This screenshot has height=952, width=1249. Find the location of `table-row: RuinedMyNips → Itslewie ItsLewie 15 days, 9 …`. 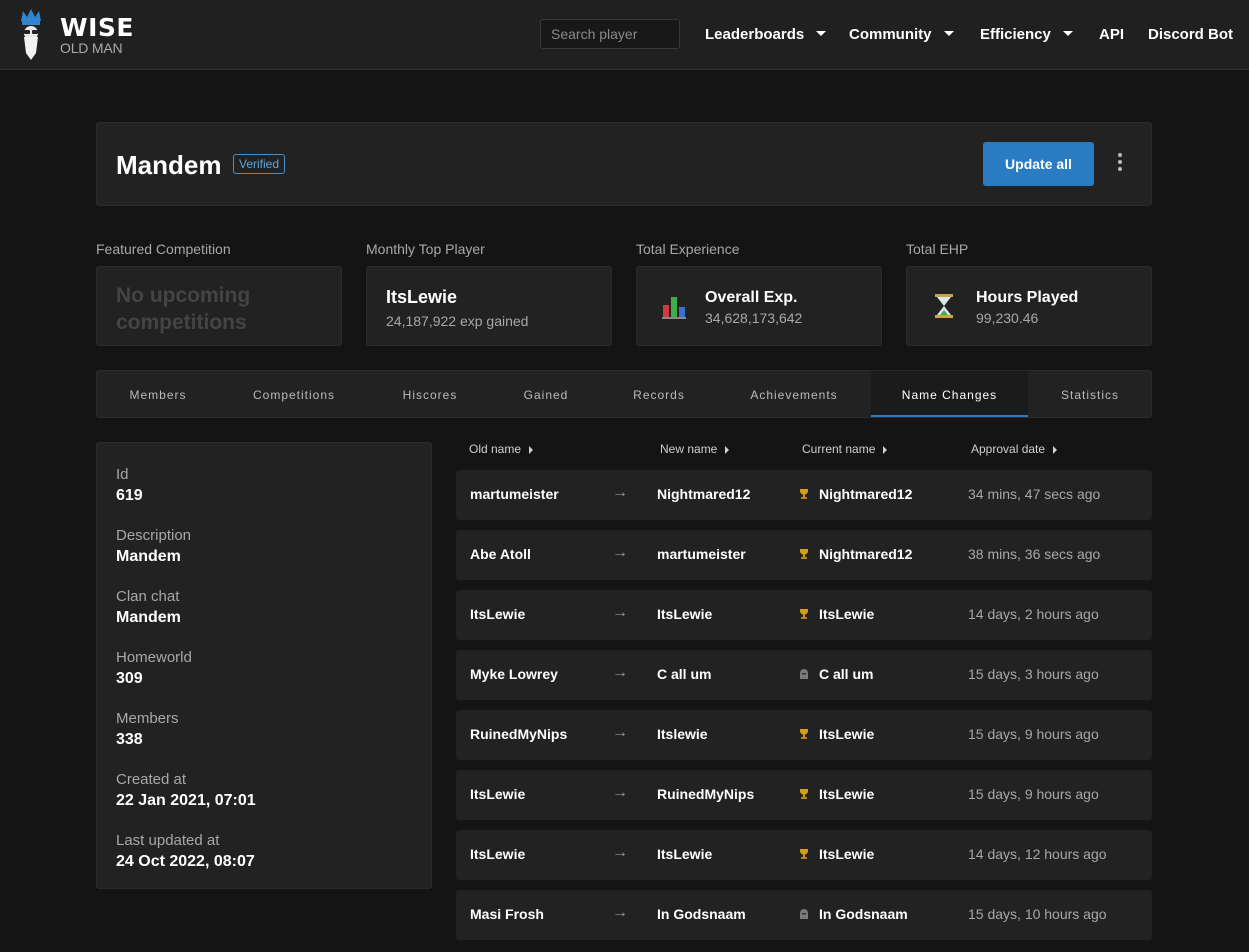

table-row: RuinedMyNips → Itslewie ItsLewie 15 days, 9 … is located at coordinates (804, 735).